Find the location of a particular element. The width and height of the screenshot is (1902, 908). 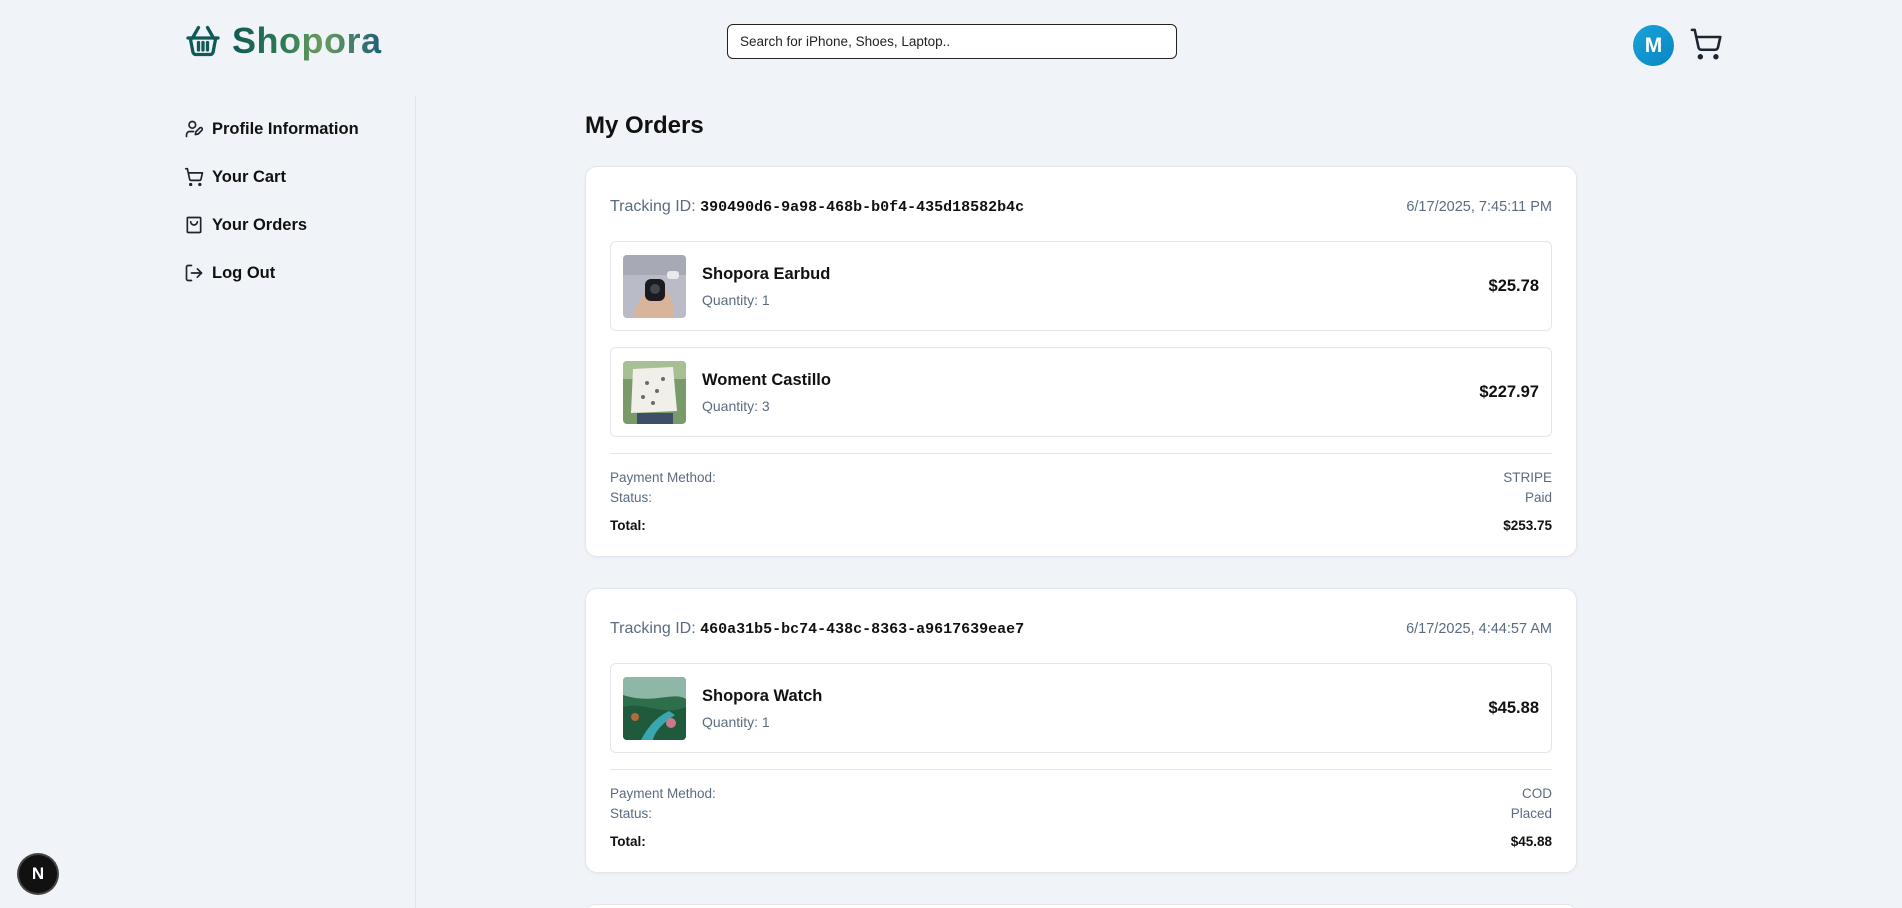

logo-text: Shopora is located at coordinates (307, 40).